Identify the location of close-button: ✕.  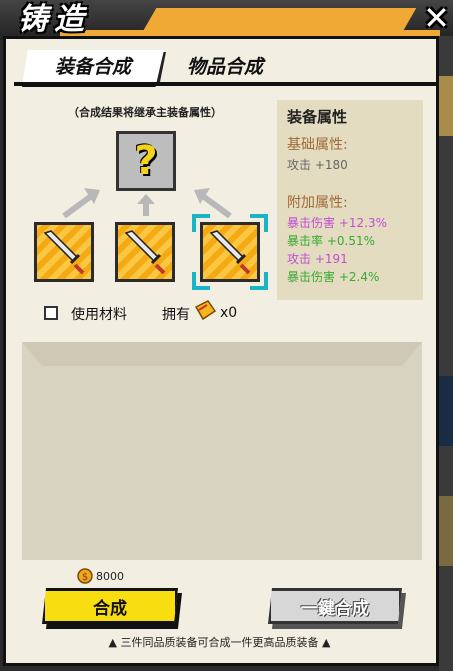
(436, 18).